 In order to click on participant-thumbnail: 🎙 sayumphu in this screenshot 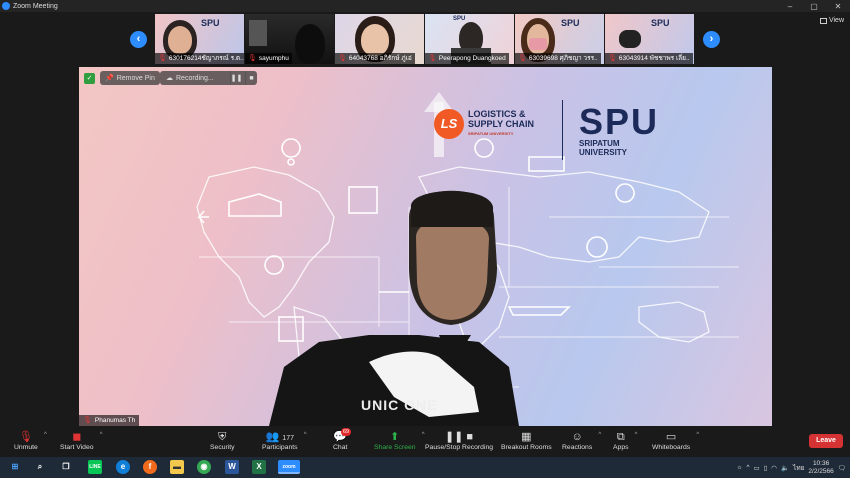, I will do `click(289, 39)`.